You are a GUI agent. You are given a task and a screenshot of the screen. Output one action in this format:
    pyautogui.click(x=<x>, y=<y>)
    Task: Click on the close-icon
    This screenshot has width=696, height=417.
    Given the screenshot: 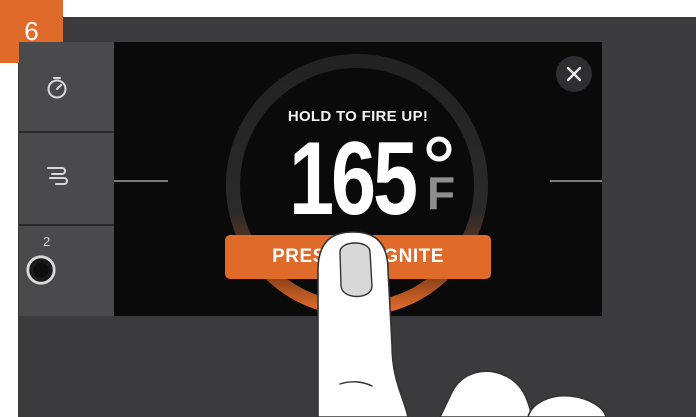 What is the action you would take?
    pyautogui.click(x=574, y=74)
    